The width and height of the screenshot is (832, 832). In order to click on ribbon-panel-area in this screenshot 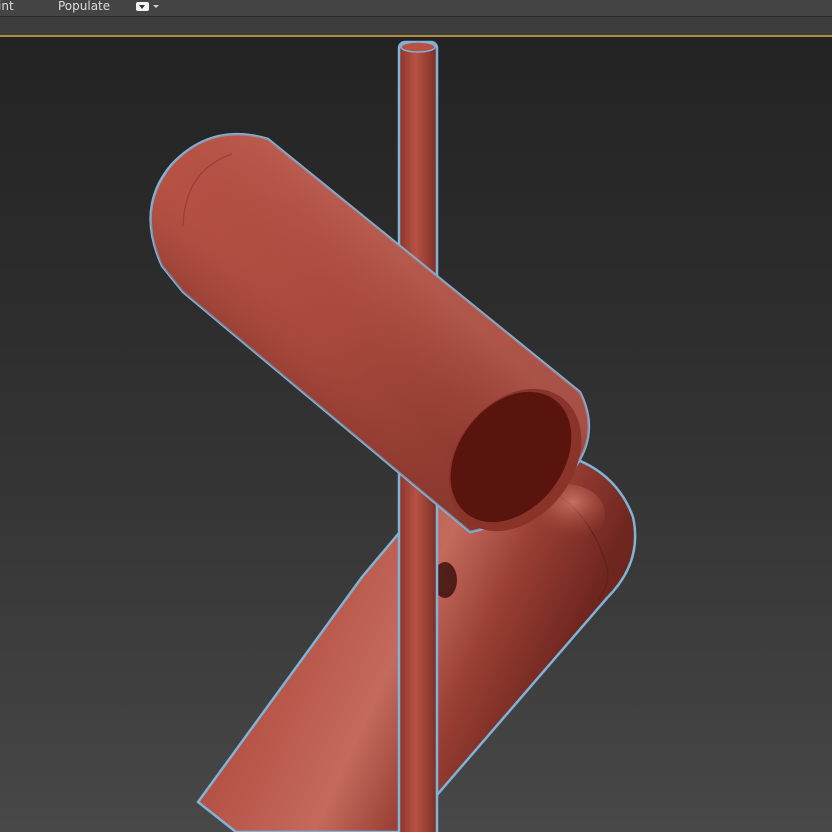, I will do `click(416, 26)`.